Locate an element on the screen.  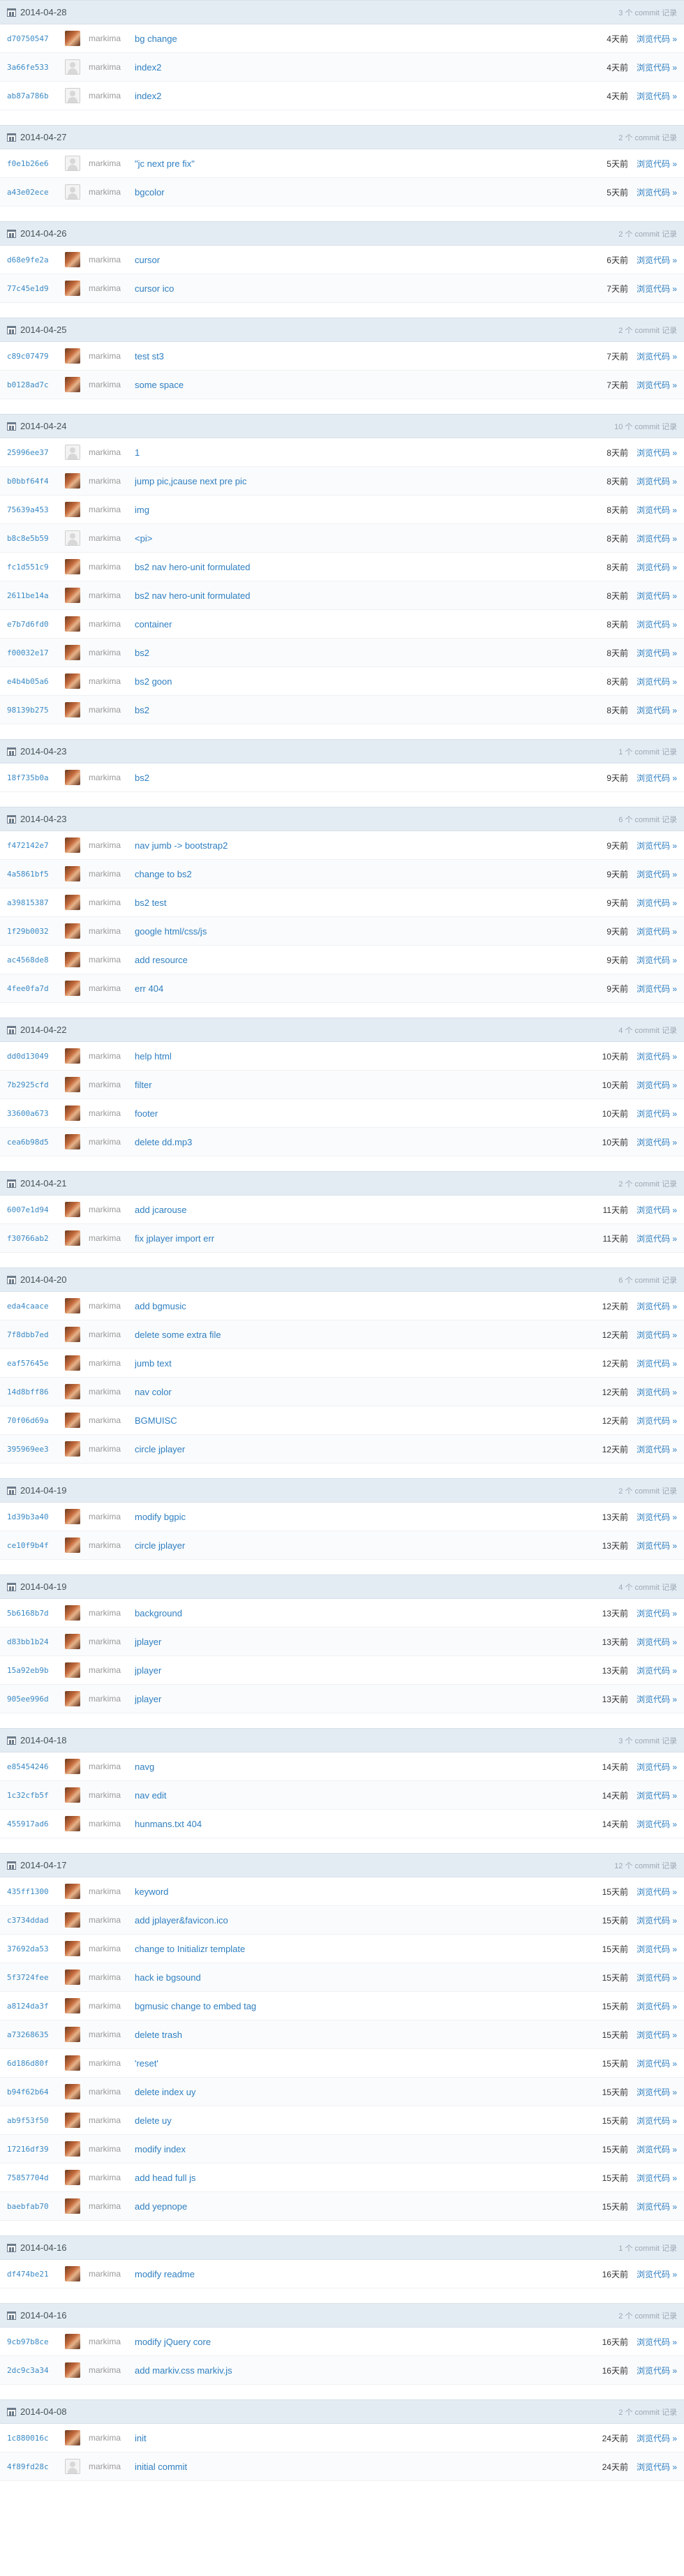
commit-sha-link: e85454246 is located at coordinates (36, 1767).